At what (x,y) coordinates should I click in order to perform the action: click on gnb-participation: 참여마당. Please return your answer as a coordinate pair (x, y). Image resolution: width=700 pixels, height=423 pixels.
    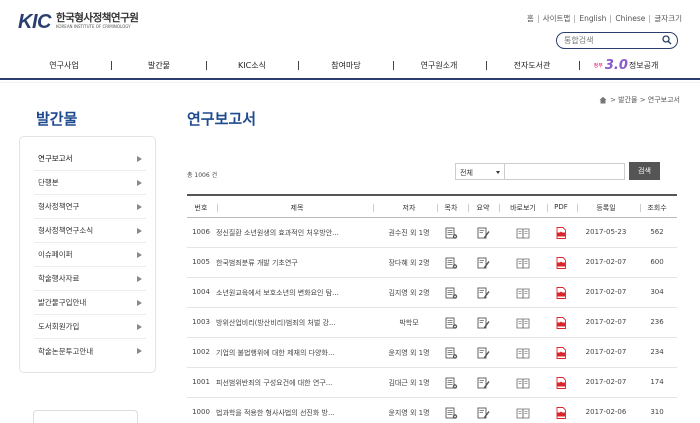
    Looking at the image, I should click on (345, 65).